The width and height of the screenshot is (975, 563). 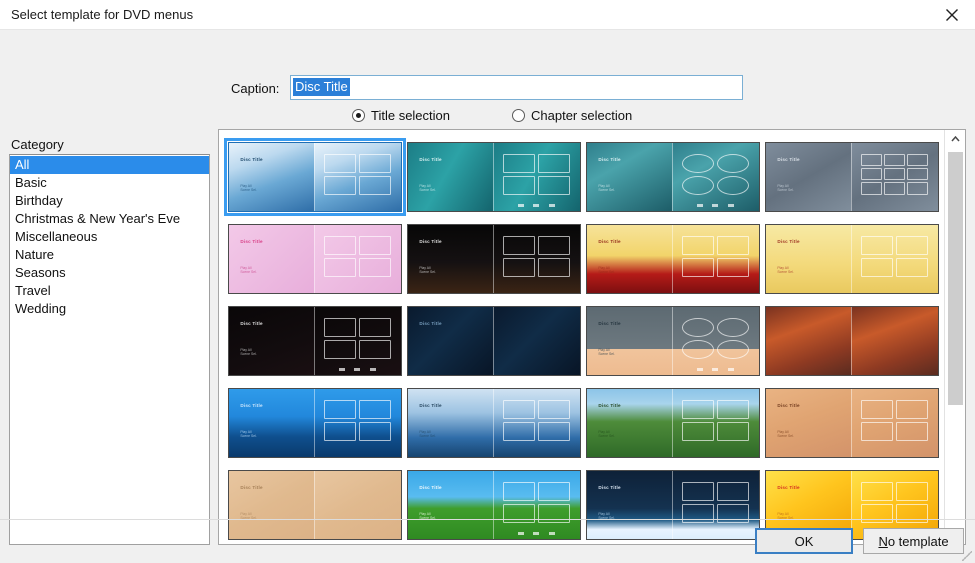 I want to click on category-item: Travel, so click(x=109, y=291).